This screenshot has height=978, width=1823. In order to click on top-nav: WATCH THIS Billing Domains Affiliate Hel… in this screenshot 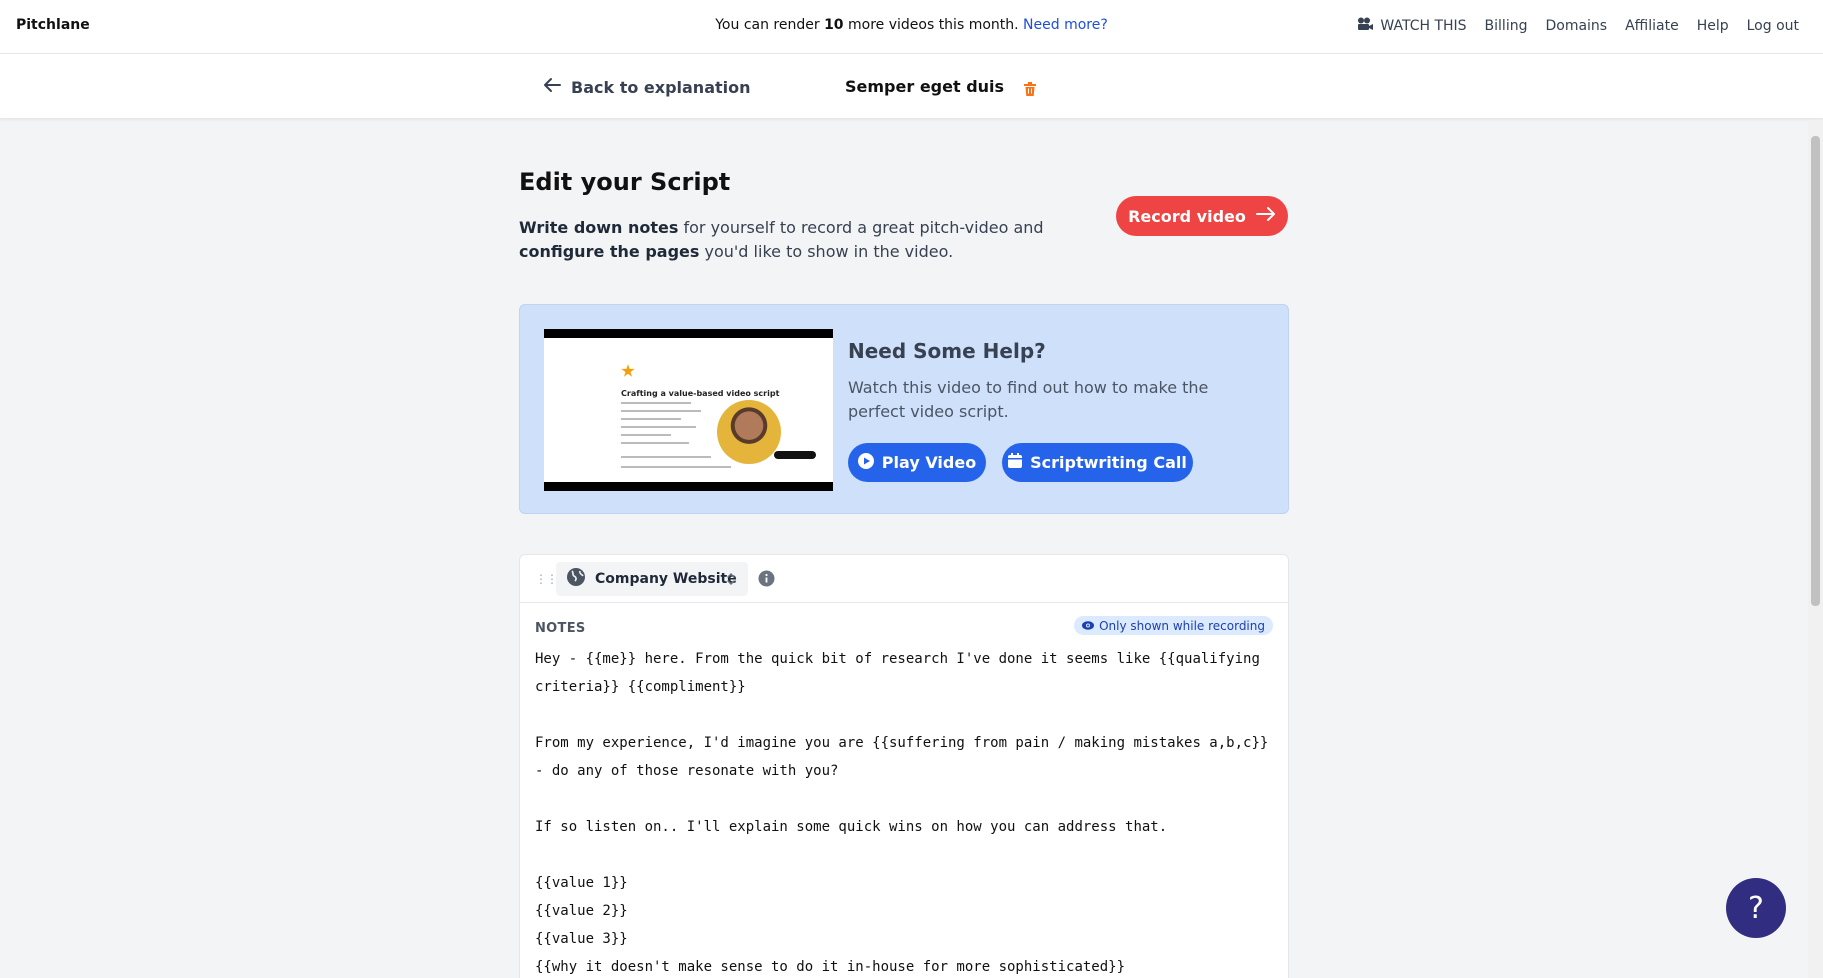, I will do `click(1578, 26)`.